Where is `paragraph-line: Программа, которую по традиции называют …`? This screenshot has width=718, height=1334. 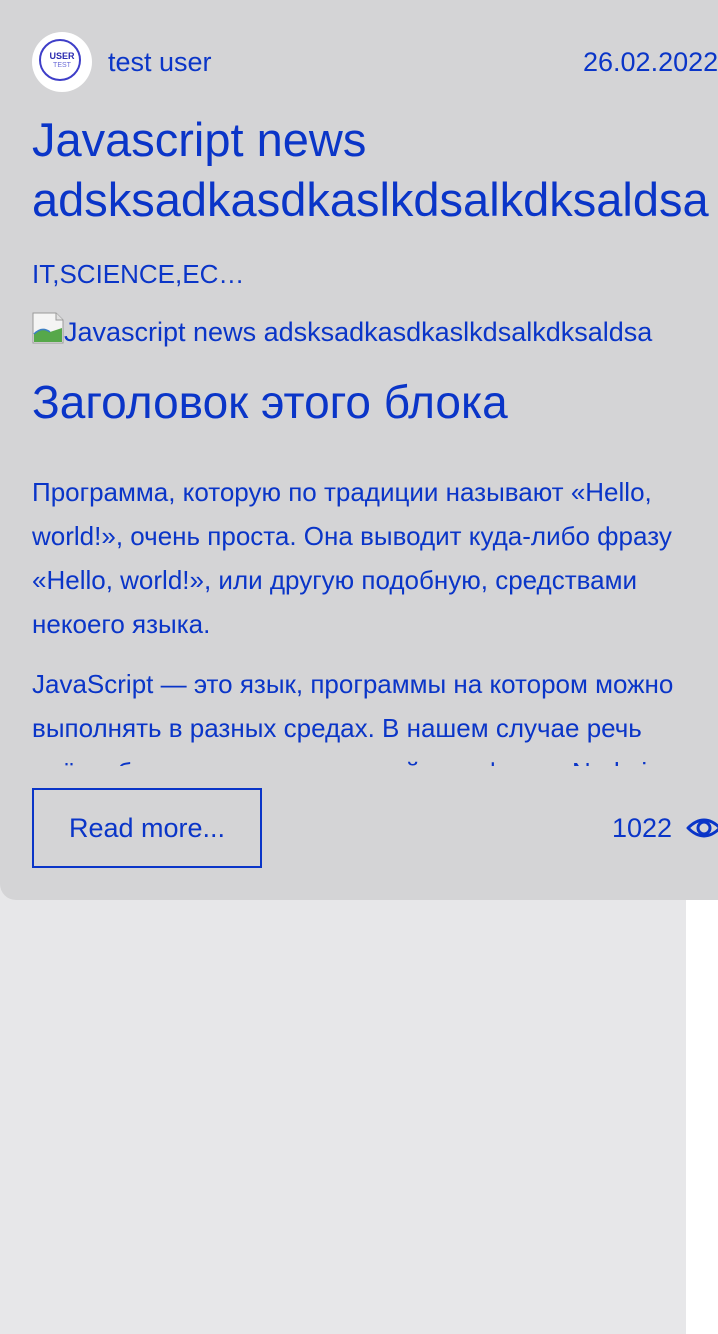
paragraph-line: Программа, которую по традиции называют … is located at coordinates (342, 492).